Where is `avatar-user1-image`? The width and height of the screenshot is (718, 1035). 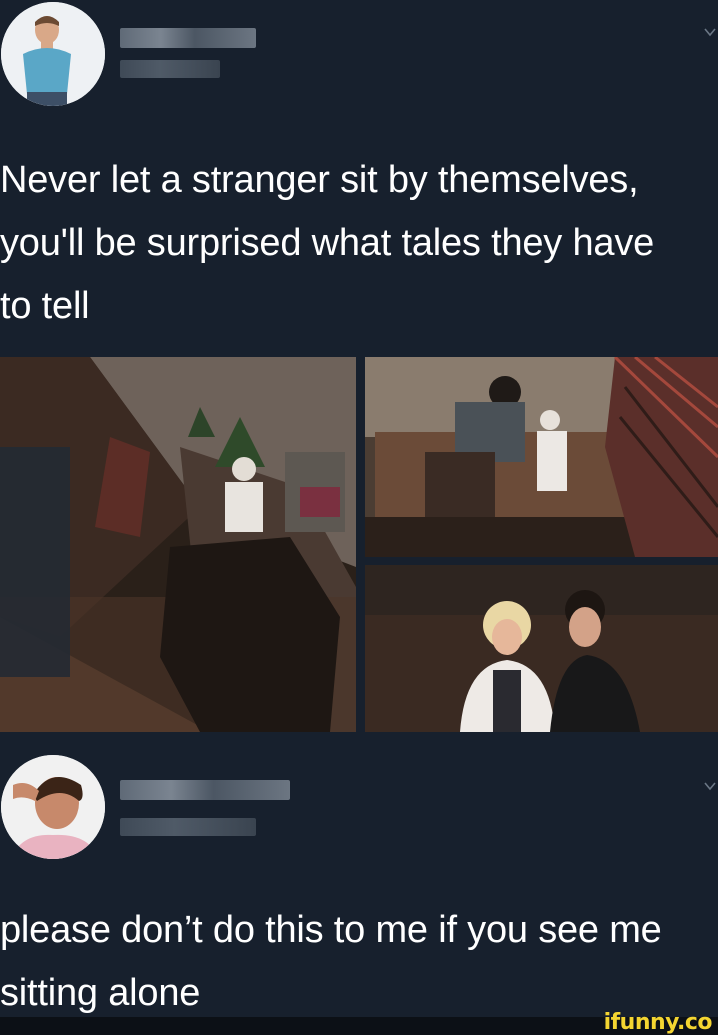
avatar-user1-image is located at coordinates (53, 54).